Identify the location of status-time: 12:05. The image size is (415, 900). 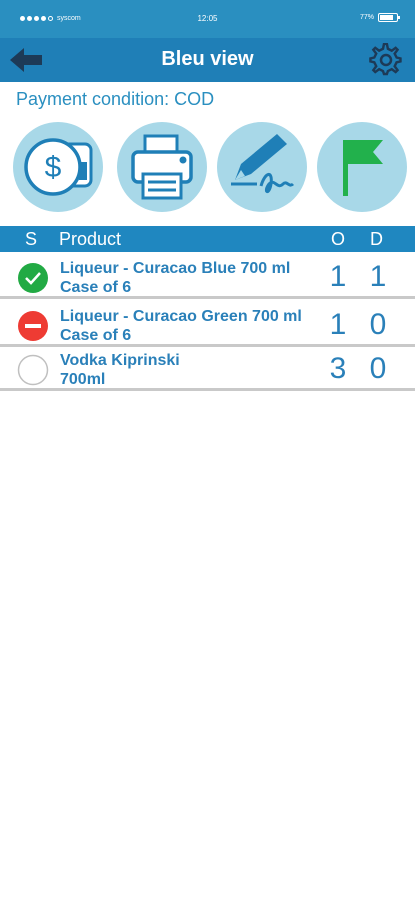
(207, 18).